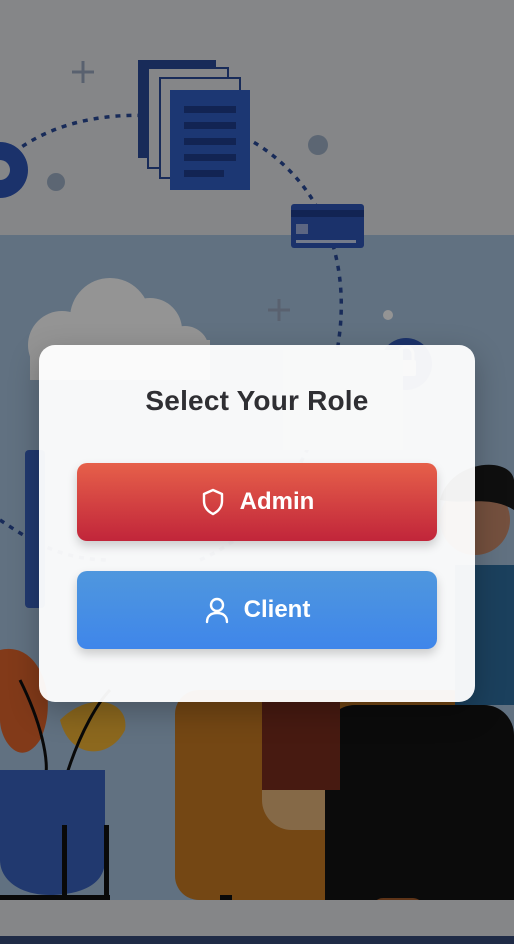 This screenshot has height=944, width=514. Describe the element at coordinates (217, 610) in the screenshot. I see `user-icon` at that location.